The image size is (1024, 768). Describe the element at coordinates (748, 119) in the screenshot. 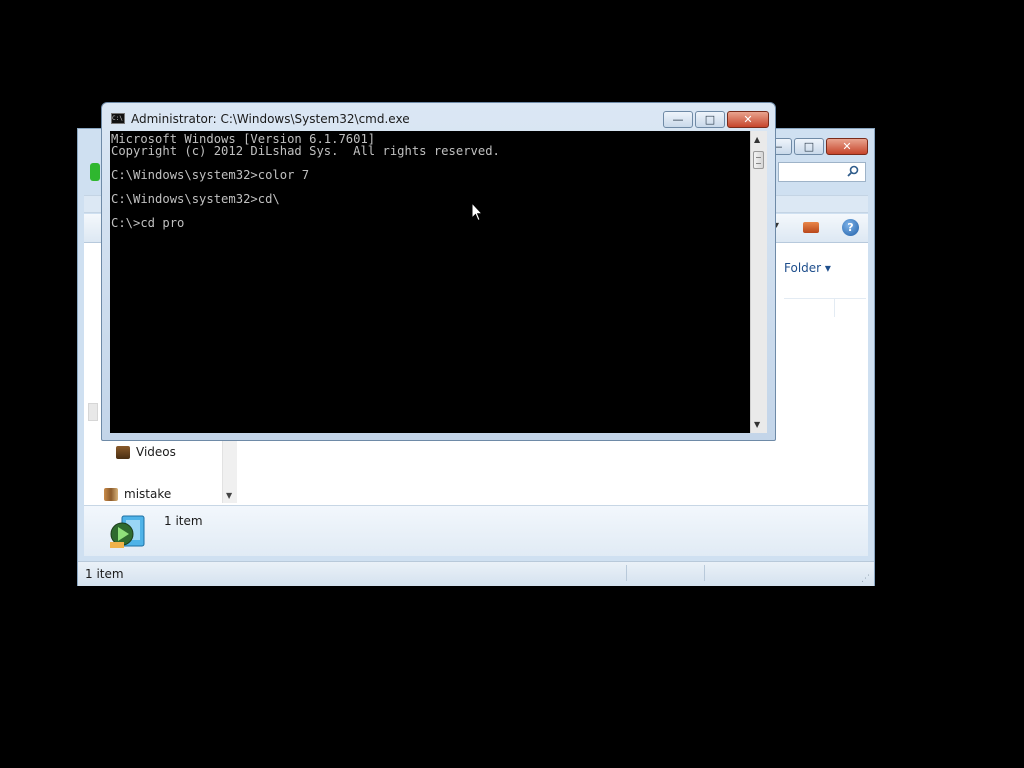

I see `cmd-close-button: ✕` at that location.